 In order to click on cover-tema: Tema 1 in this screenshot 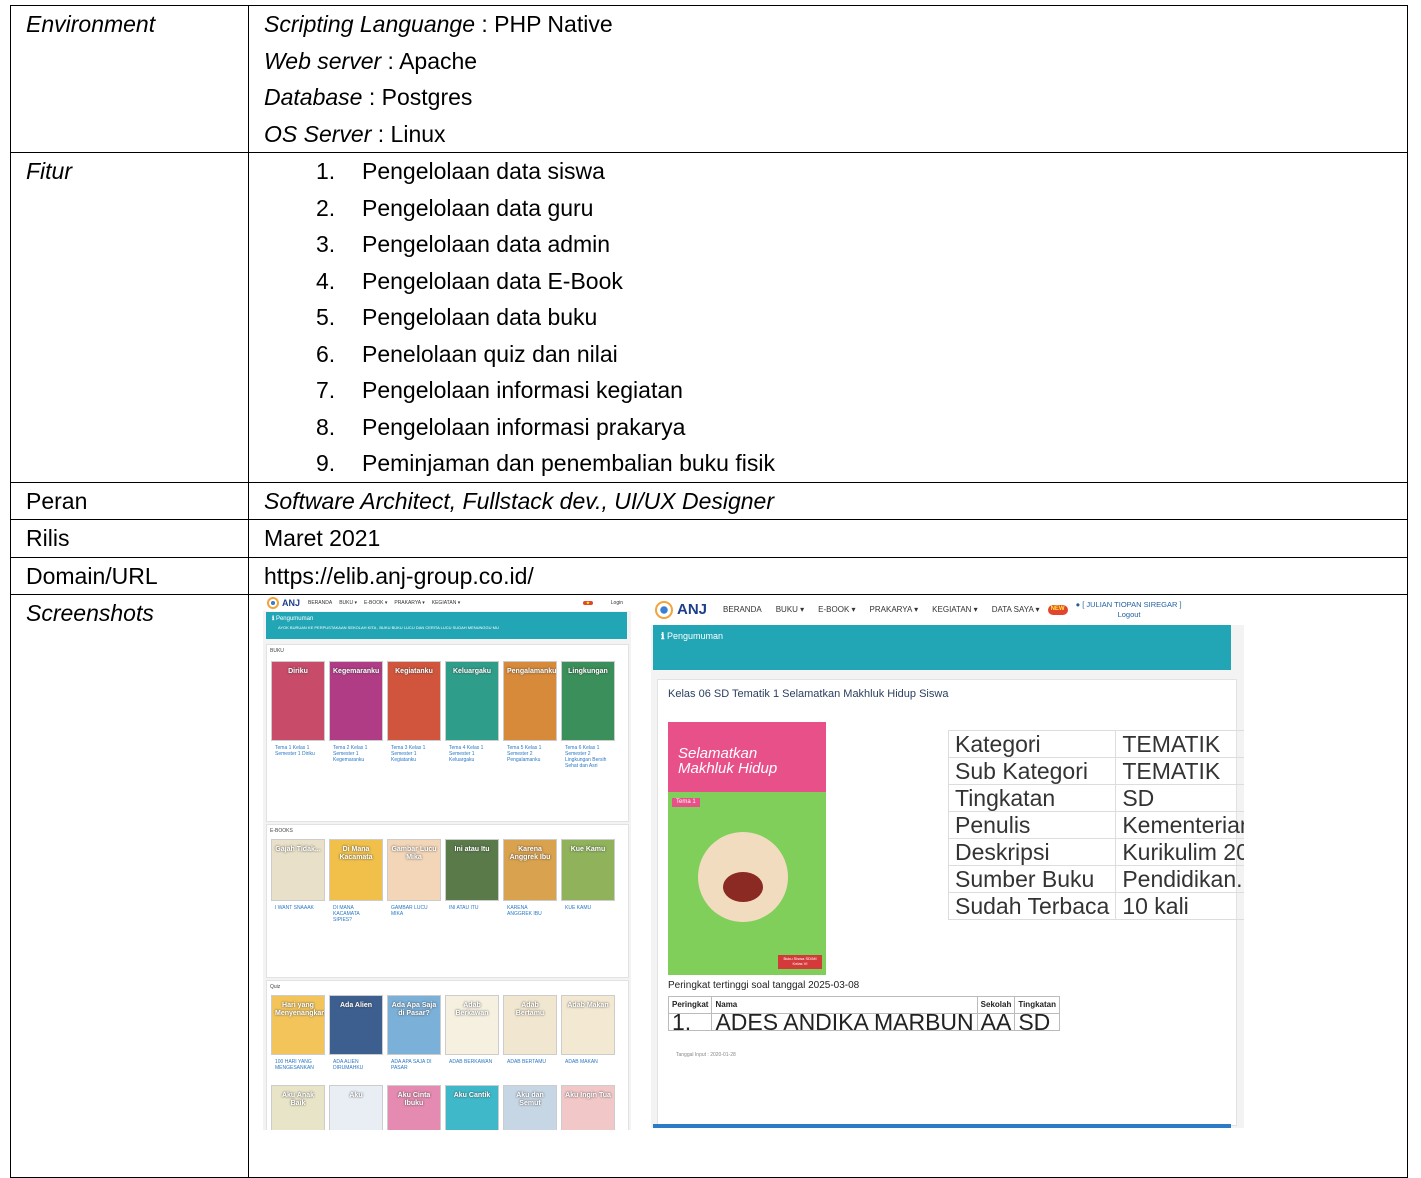, I will do `click(686, 803)`.